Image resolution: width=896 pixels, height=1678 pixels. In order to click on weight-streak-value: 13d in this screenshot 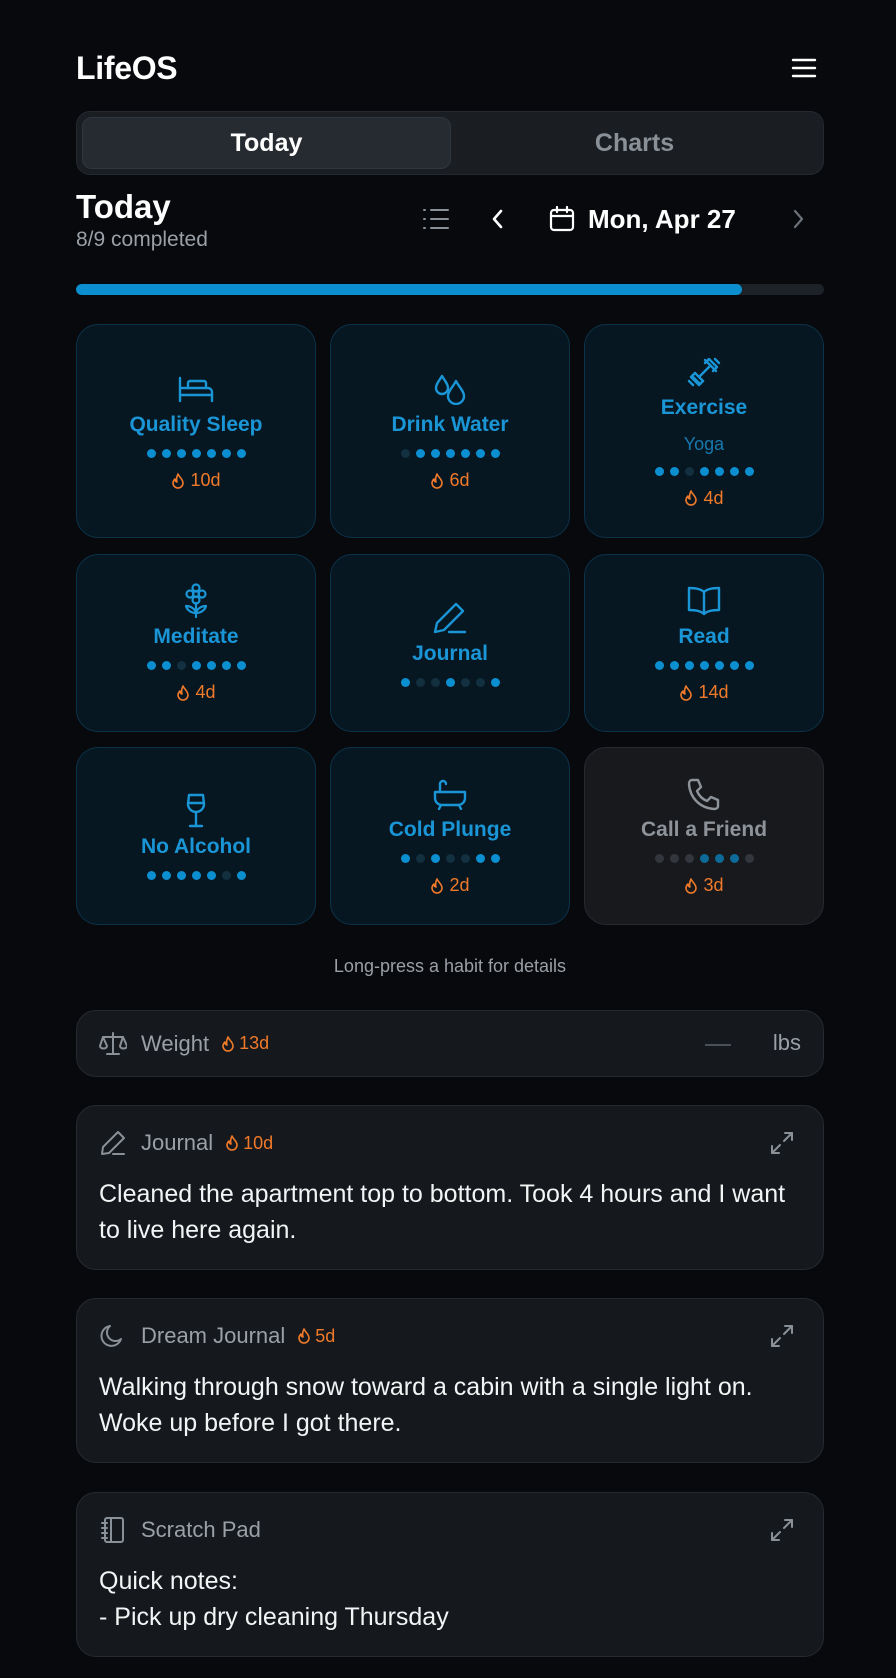, I will do `click(254, 1043)`.